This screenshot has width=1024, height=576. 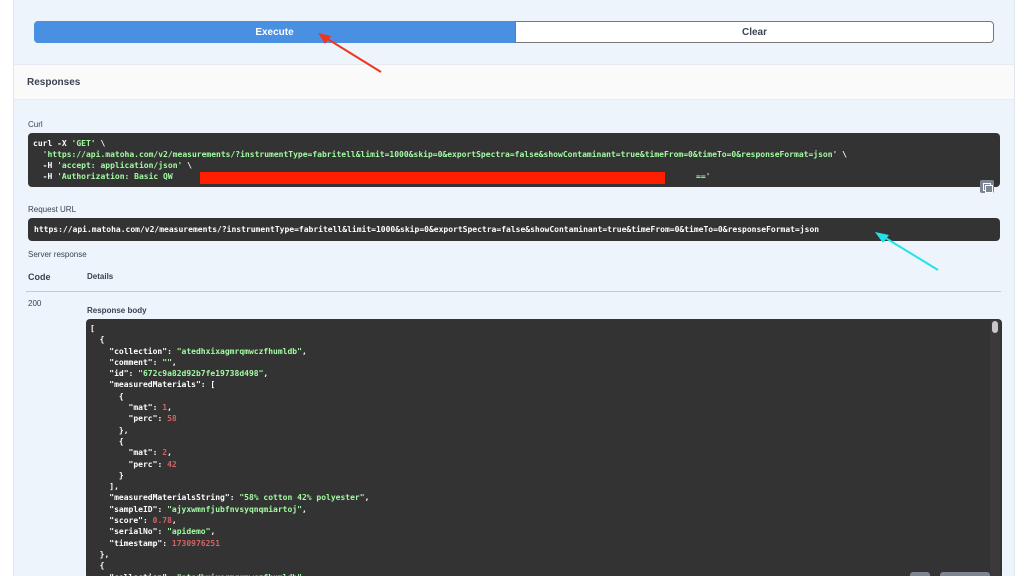 I want to click on json-line: "serialNo": "apidemo",, so click(x=162, y=532).